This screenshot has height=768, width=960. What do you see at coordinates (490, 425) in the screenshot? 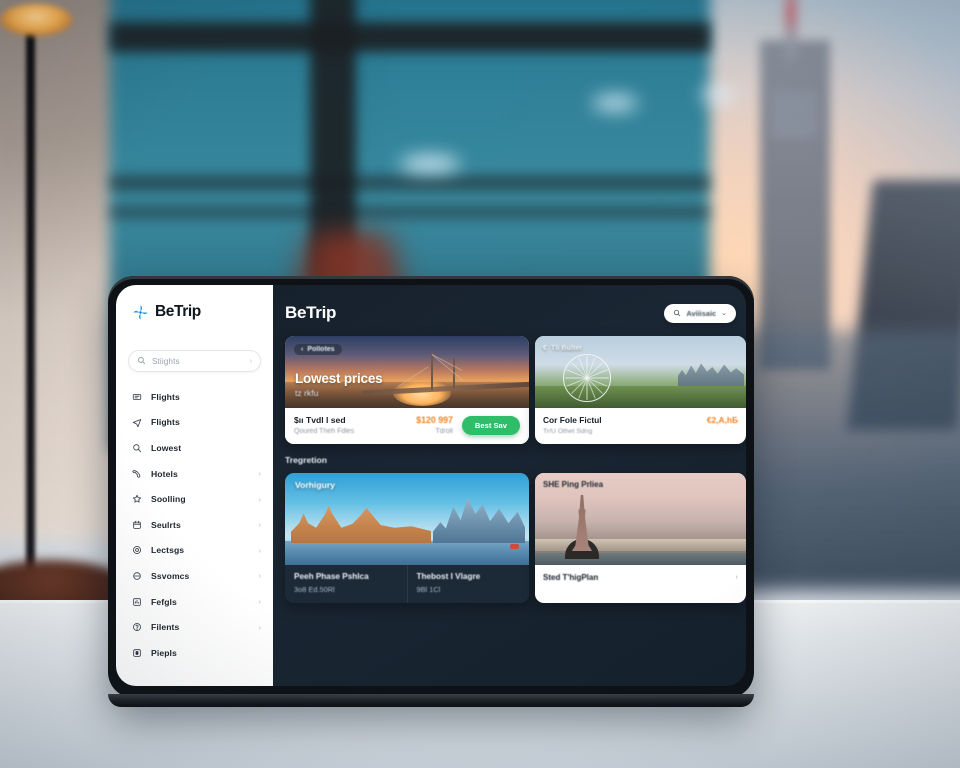
I see `book-now-button: Best Sav` at bounding box center [490, 425].